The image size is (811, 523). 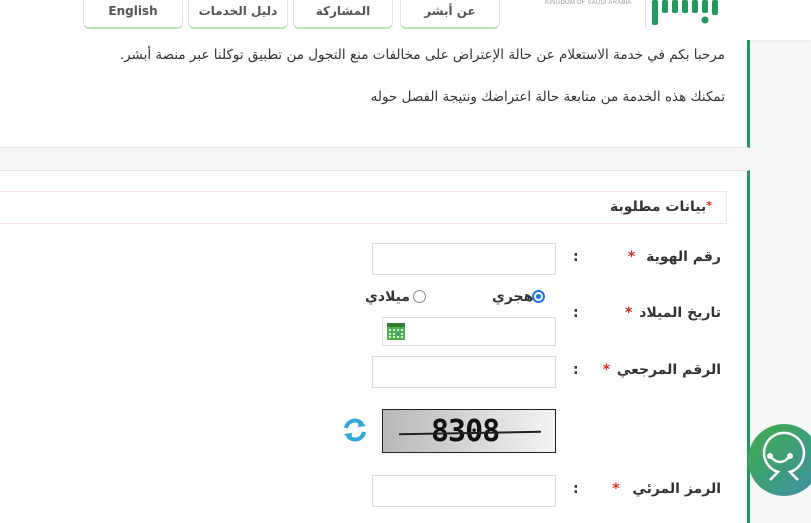 I want to click on required-note: *بيانات مطلوبة, so click(x=661, y=207).